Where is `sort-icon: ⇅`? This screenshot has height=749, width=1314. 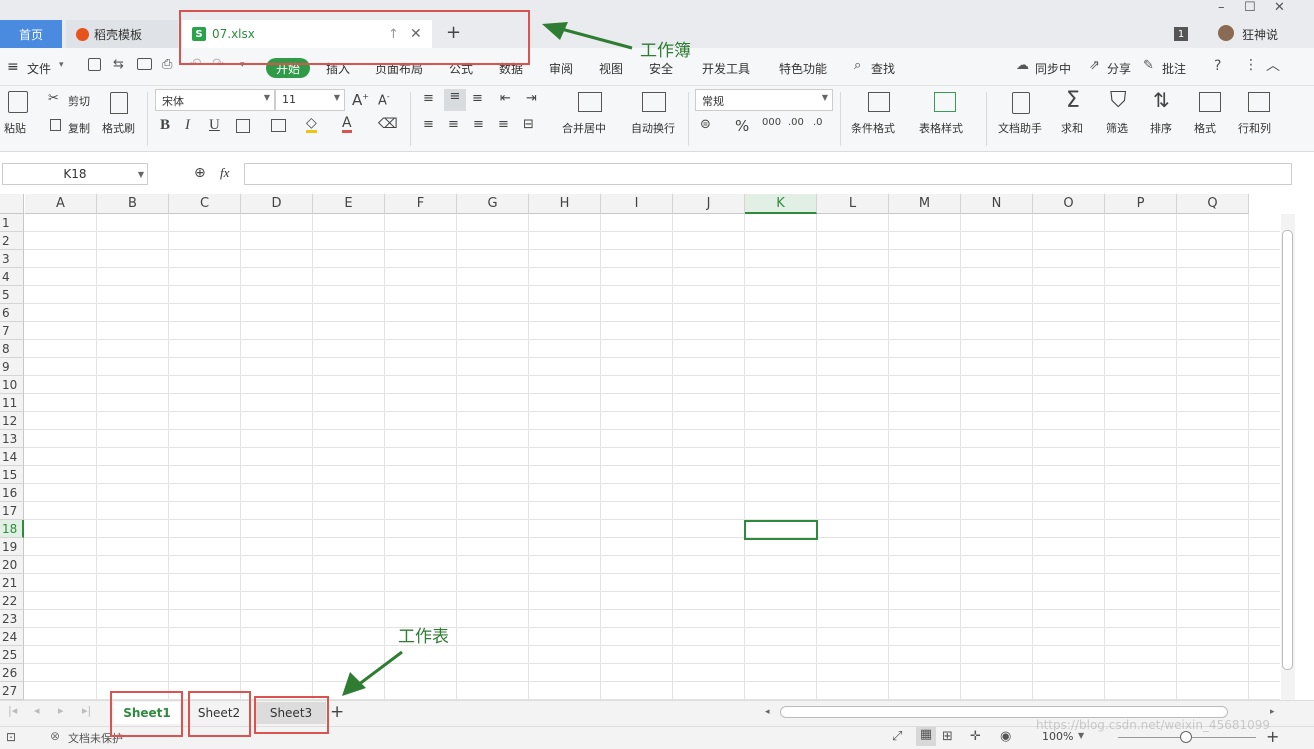
sort-icon: ⇅ is located at coordinates (1161, 100).